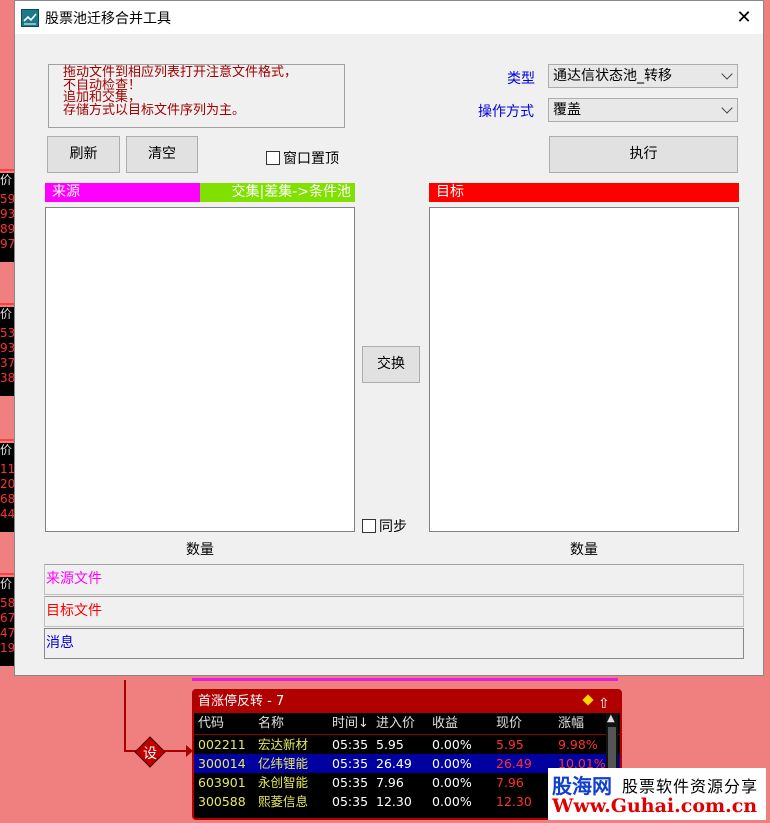 The height and width of the screenshot is (823, 770). Describe the element at coordinates (690, 786) in the screenshot. I see `watermark-tagline: 股票软件资源分享` at that location.